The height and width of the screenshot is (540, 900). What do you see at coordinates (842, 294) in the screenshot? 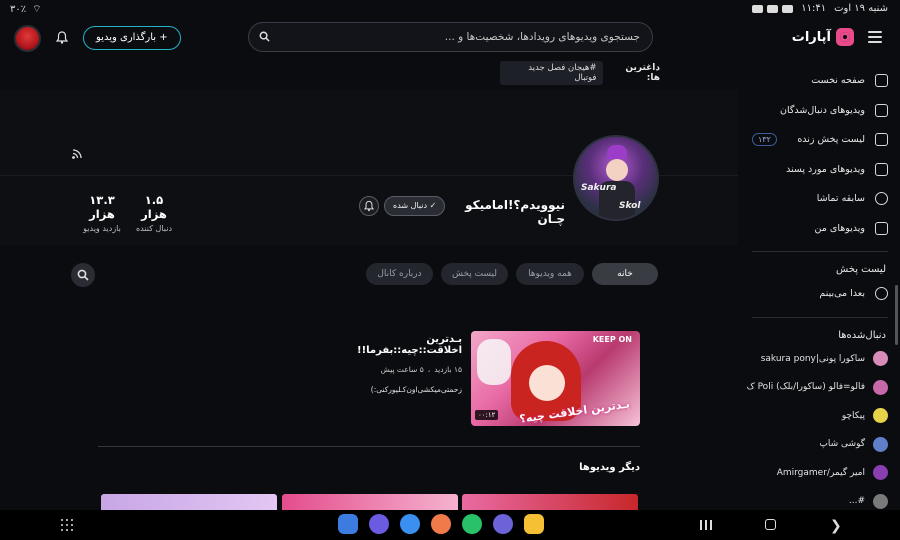
I see `sidebar-item-label: بعدا می‌بینم` at bounding box center [842, 294].